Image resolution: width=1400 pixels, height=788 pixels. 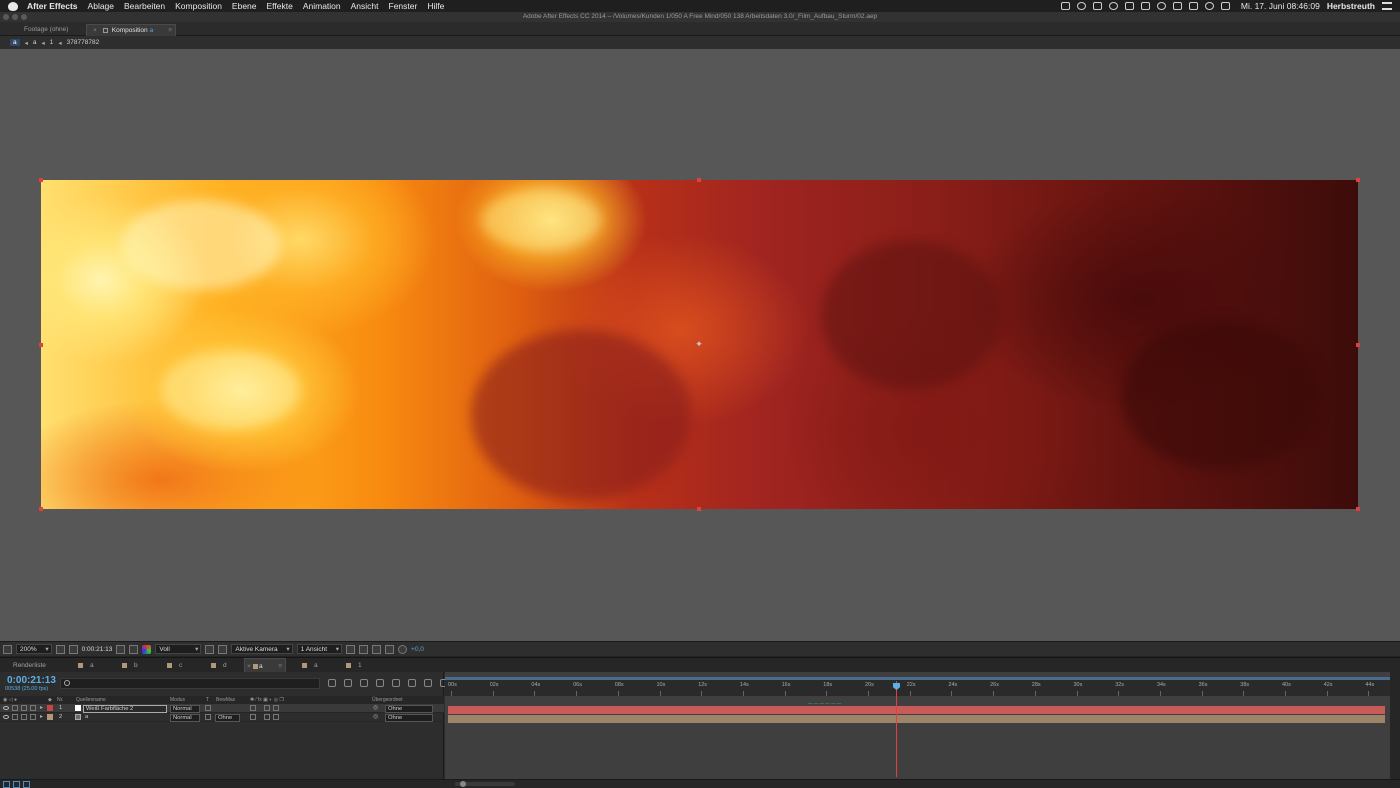 What do you see at coordinates (52, 42) in the screenshot?
I see `breadcrumb-item: 1` at bounding box center [52, 42].